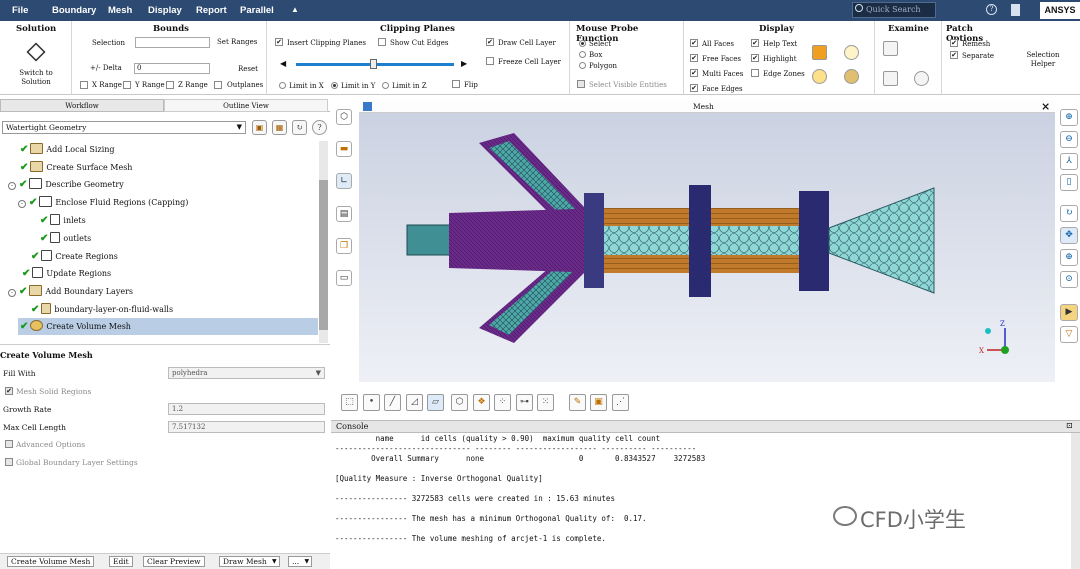 The height and width of the screenshot is (569, 1080). I want to click on page-icon: ▯, so click(1069, 182).